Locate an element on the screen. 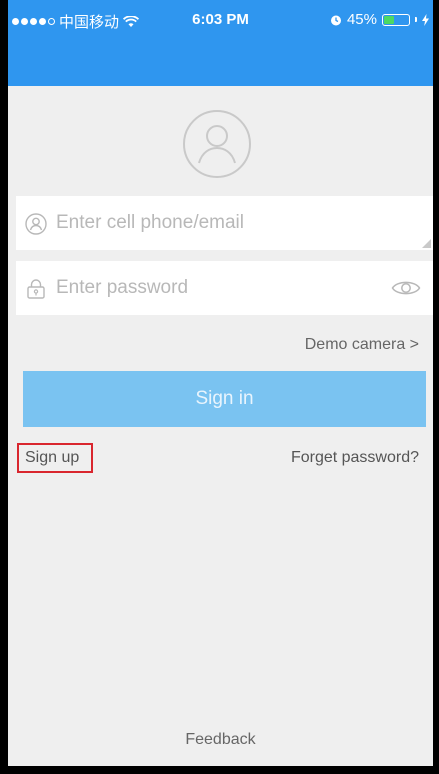  demo-camera-link: Demo camera > is located at coordinates (362, 345).